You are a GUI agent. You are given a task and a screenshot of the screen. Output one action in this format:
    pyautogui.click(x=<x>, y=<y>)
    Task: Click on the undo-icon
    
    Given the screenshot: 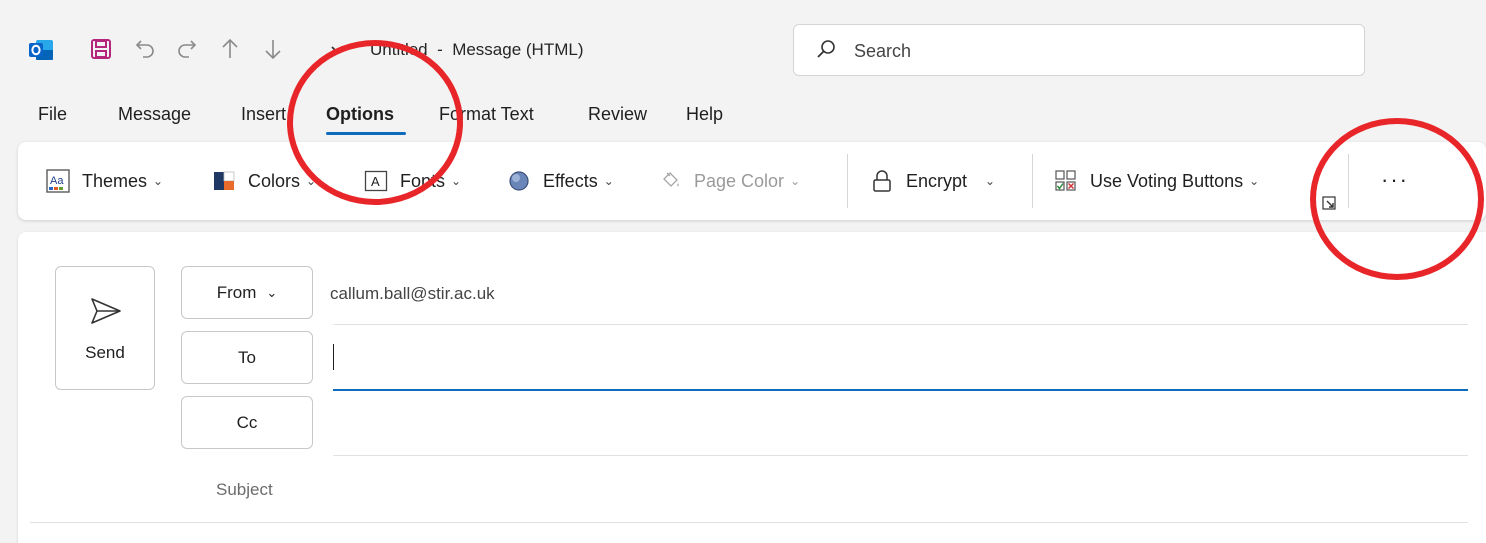 What is the action you would take?
    pyautogui.click(x=145, y=49)
    